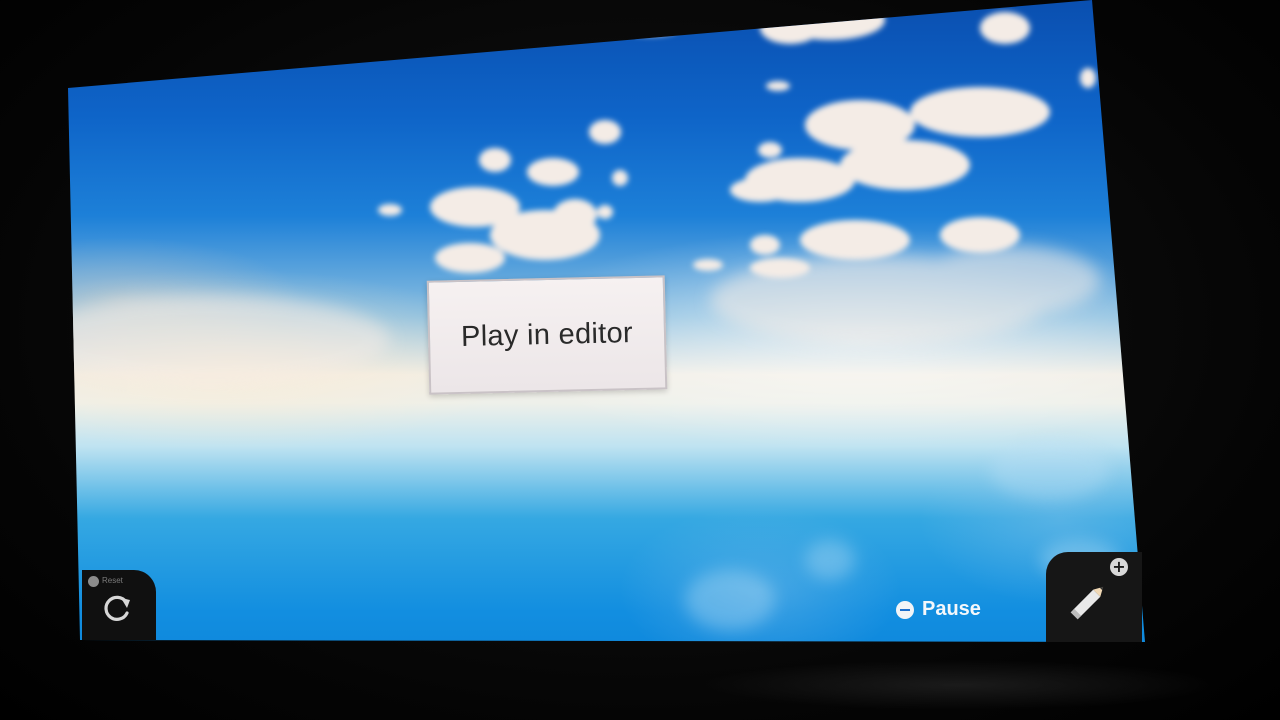  What do you see at coordinates (93, 581) in the screenshot?
I see `button-badge-icon` at bounding box center [93, 581].